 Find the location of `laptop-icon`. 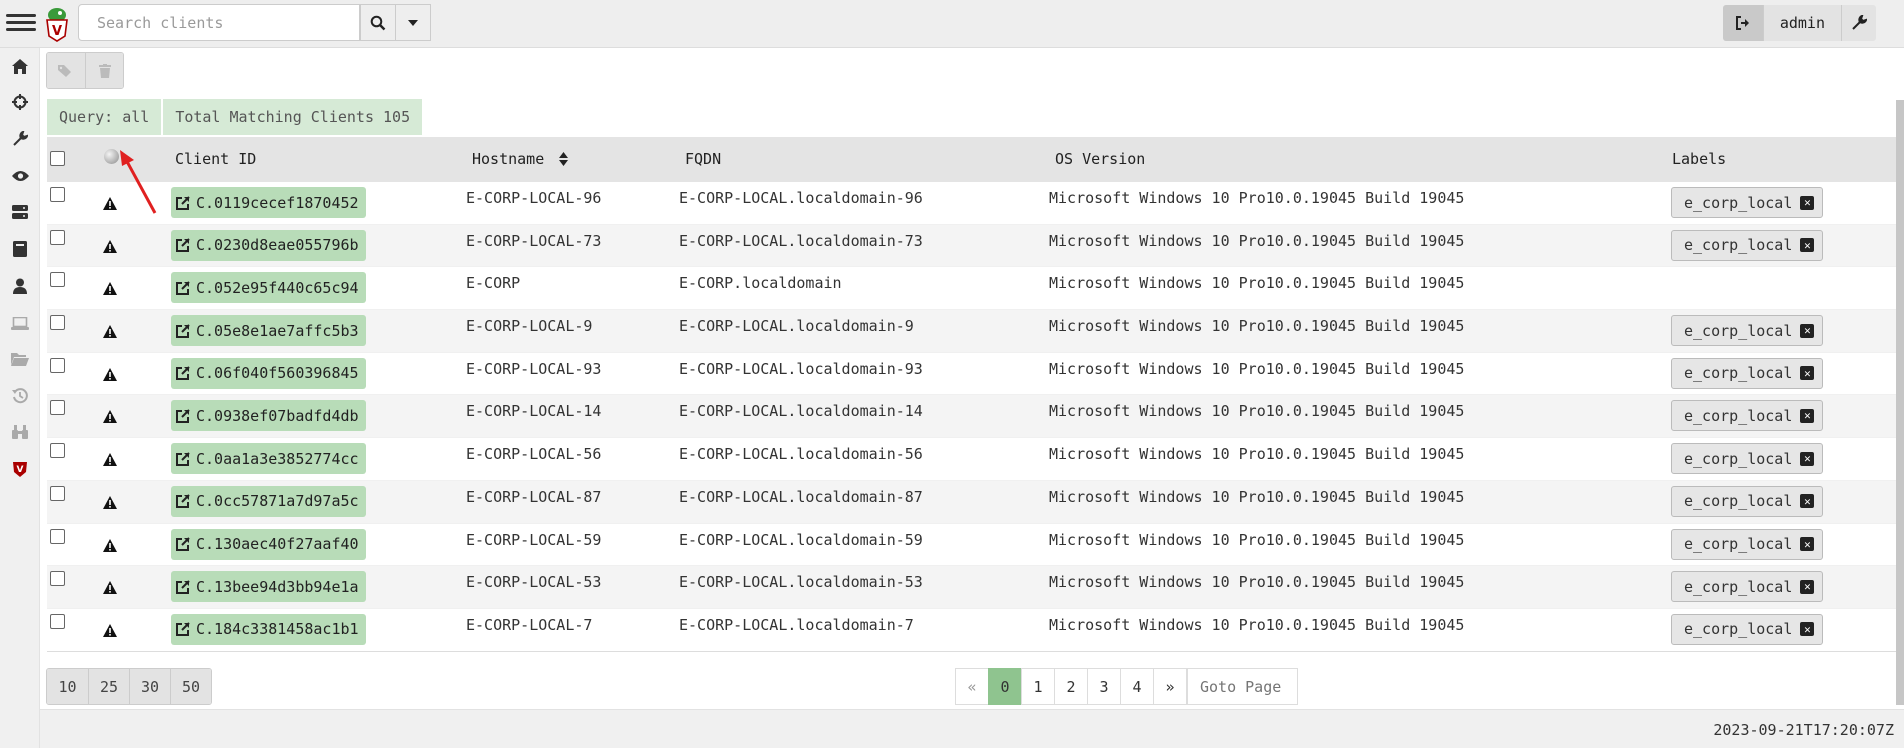

laptop-icon is located at coordinates (20, 323).